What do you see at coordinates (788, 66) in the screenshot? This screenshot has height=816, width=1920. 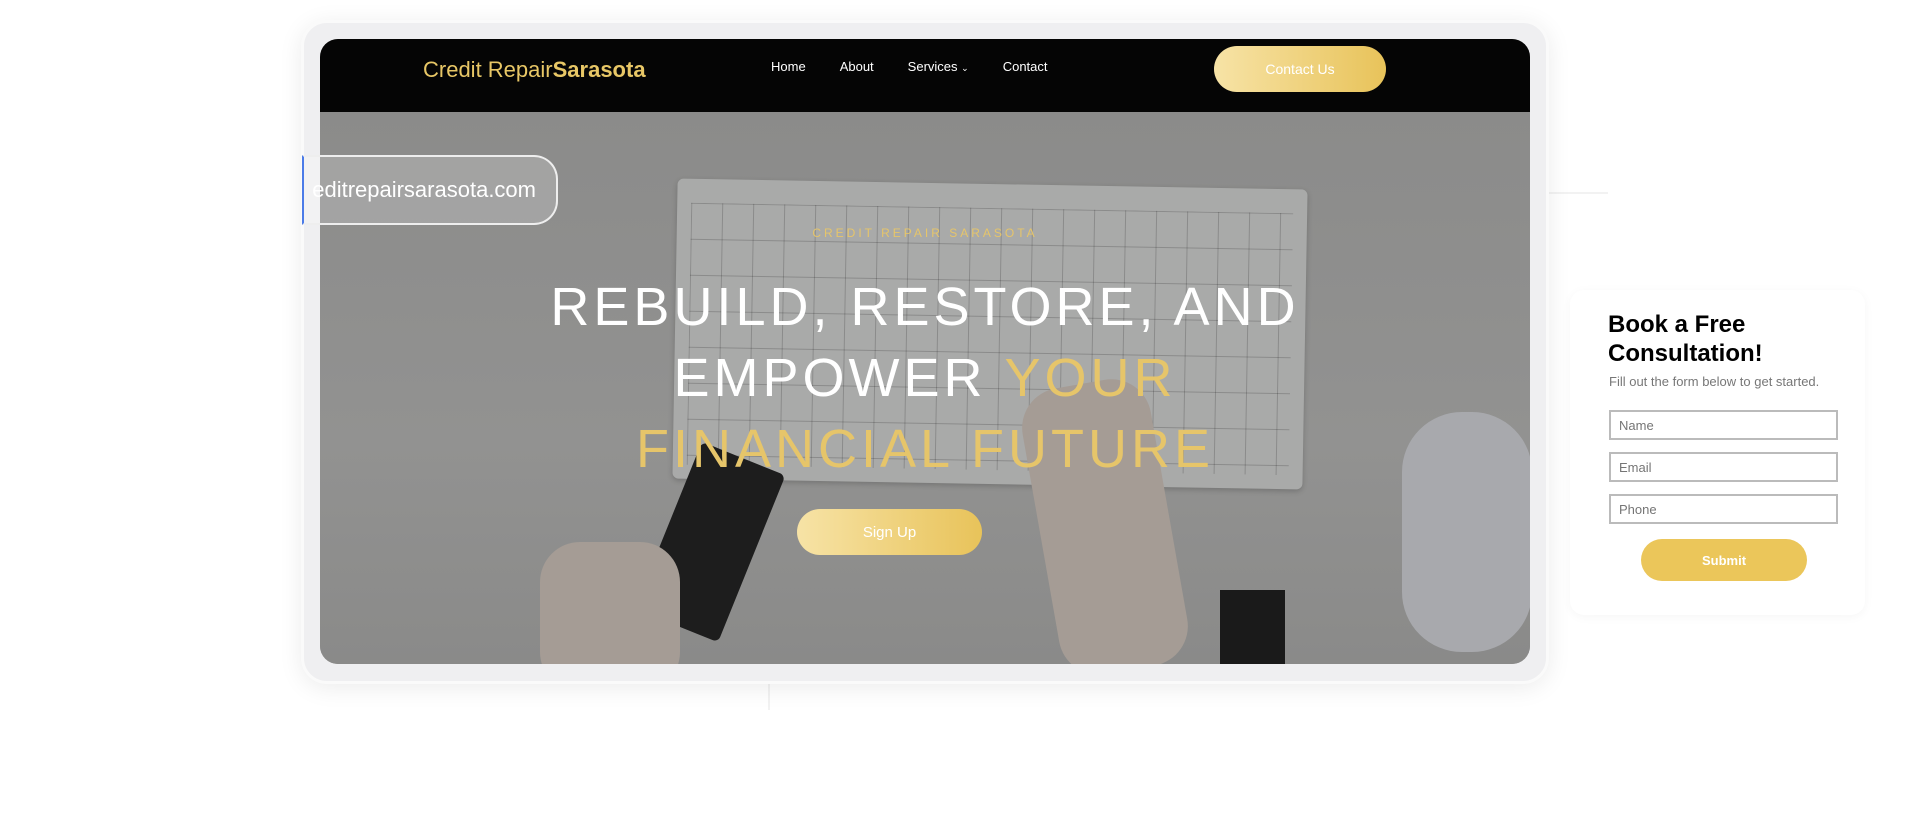 I see `nav-home: Home` at bounding box center [788, 66].